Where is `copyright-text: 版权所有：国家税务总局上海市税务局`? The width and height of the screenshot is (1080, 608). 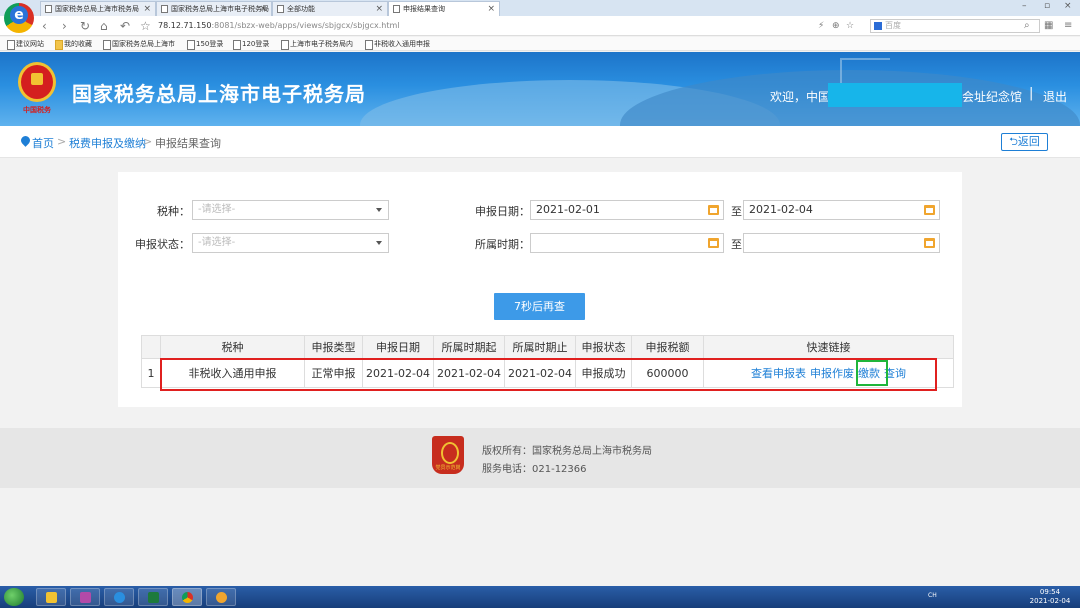
copyright-text: 版权所有：国家税务总局上海市税务局 is located at coordinates (567, 451).